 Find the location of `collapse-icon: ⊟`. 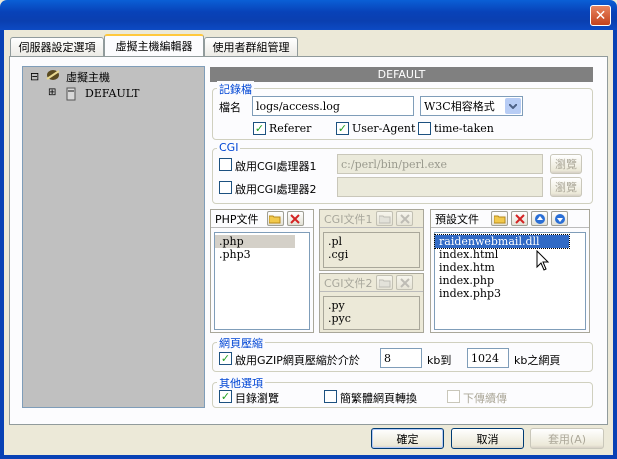

collapse-icon: ⊟ is located at coordinates (34, 76).